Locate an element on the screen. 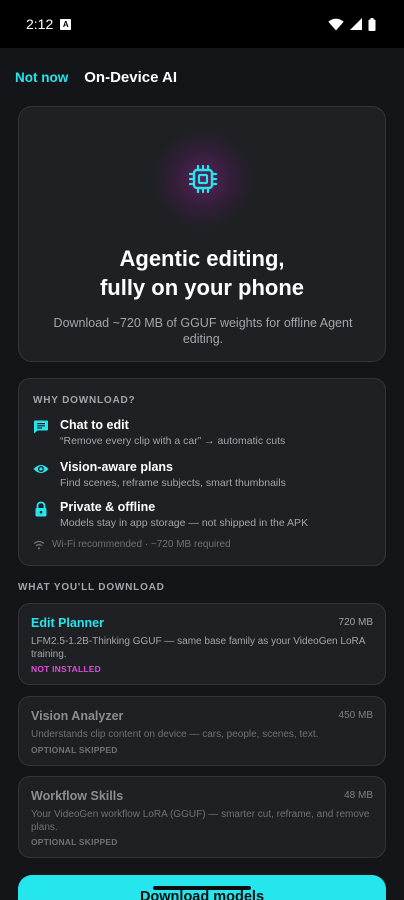 The image size is (404, 900). not-now-button: Not now is located at coordinates (41, 77).